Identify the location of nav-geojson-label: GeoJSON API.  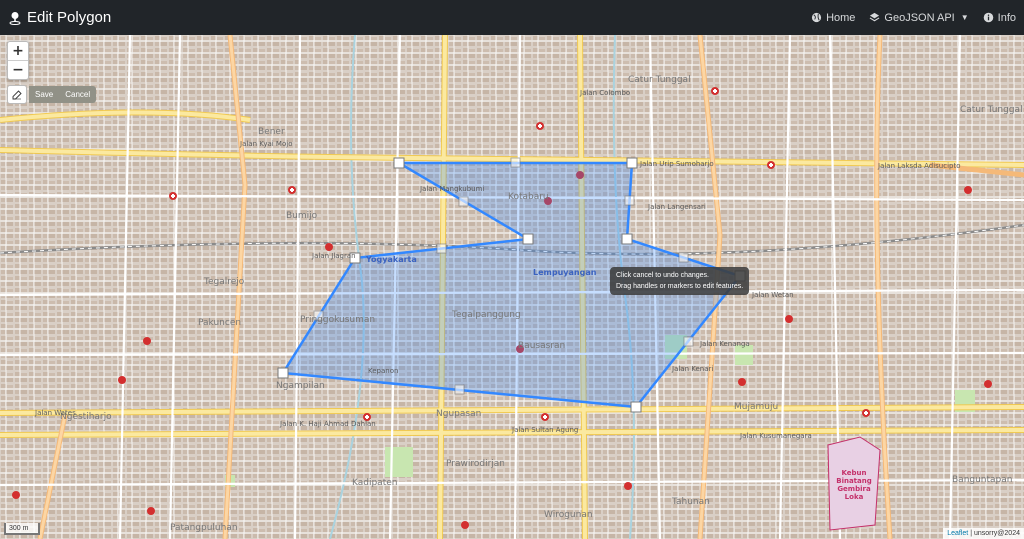
(919, 17).